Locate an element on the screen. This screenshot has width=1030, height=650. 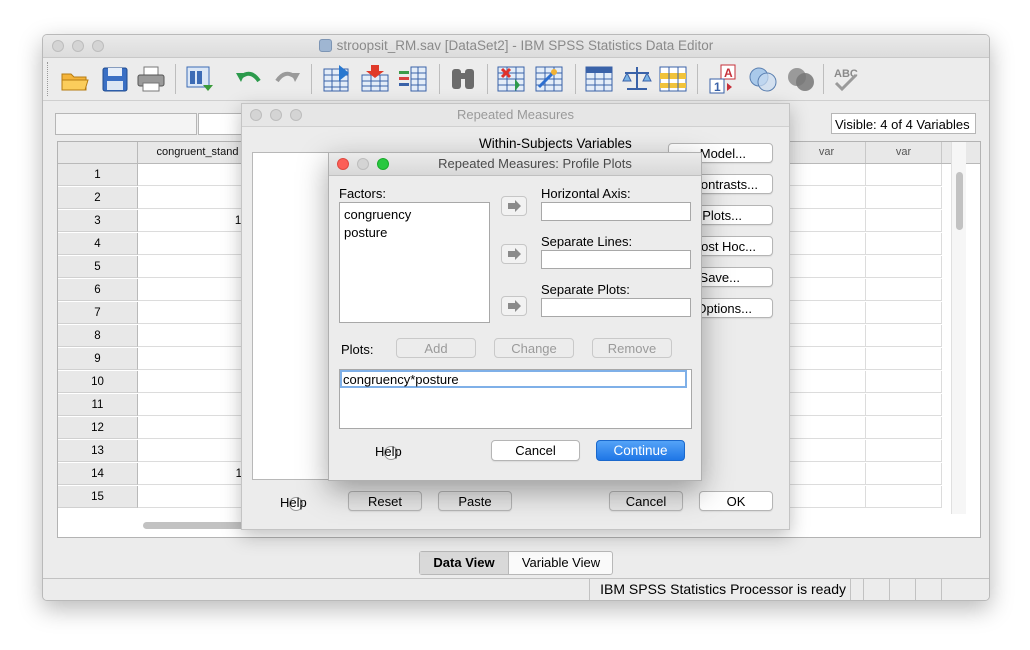
row-number: 2 is located at coordinates (98, 198).